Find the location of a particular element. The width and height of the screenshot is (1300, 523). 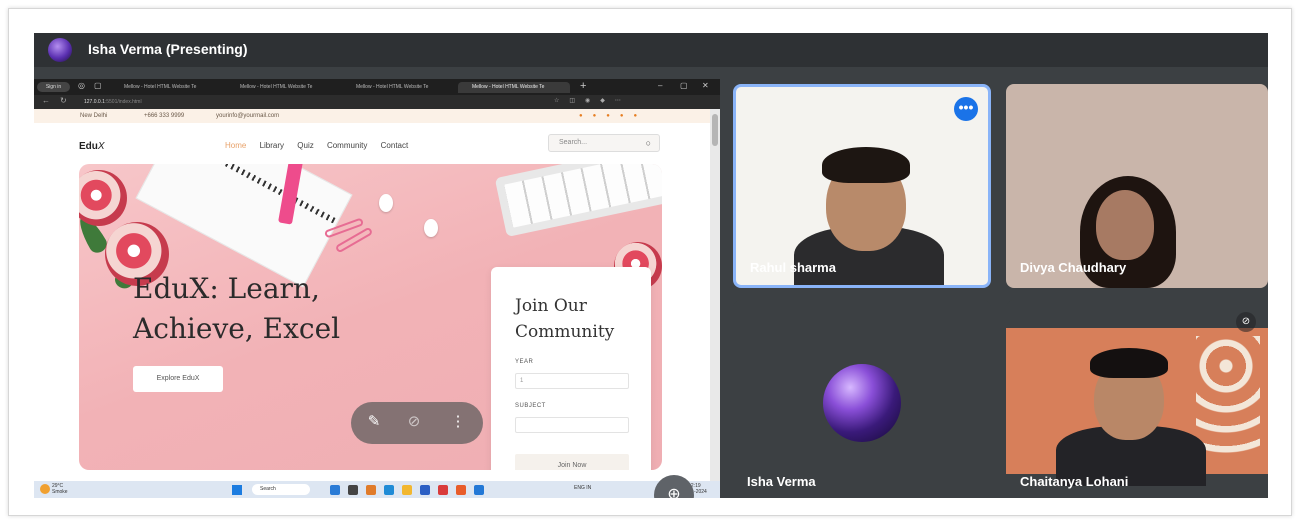

nav-contact: Contact is located at coordinates (395, 145).